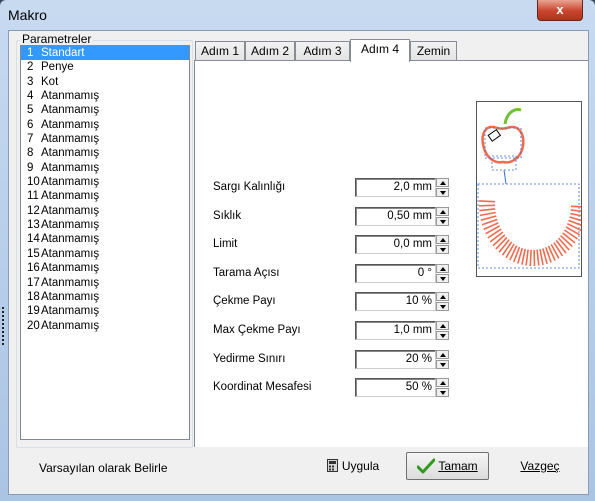 The width and height of the screenshot is (595, 501). I want to click on value-input: 0,50 mm, so click(395, 216).